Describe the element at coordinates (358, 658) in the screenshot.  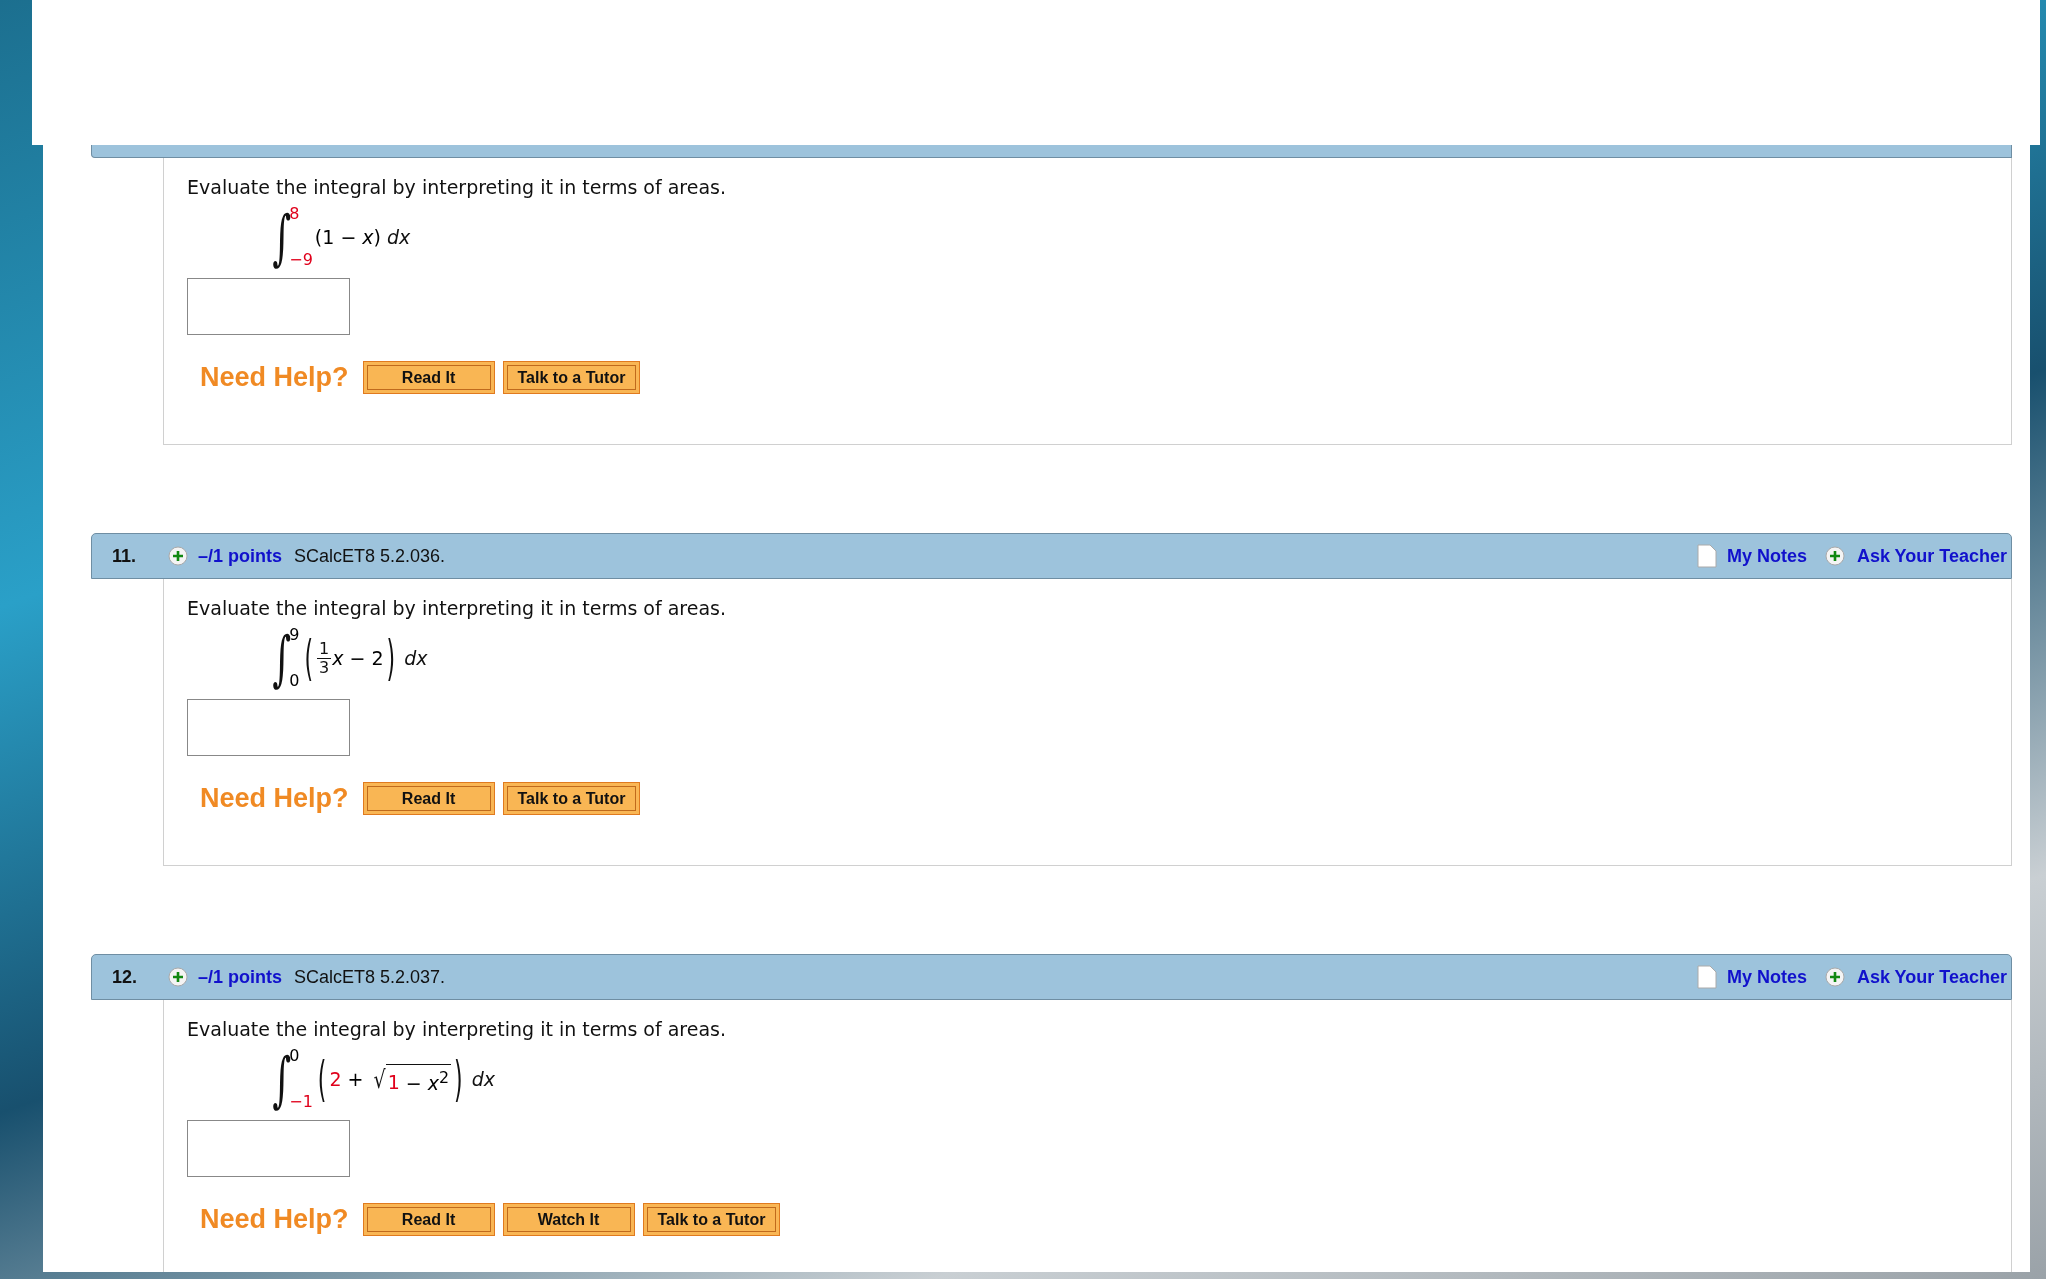
I see `math-term: x − 2` at that location.